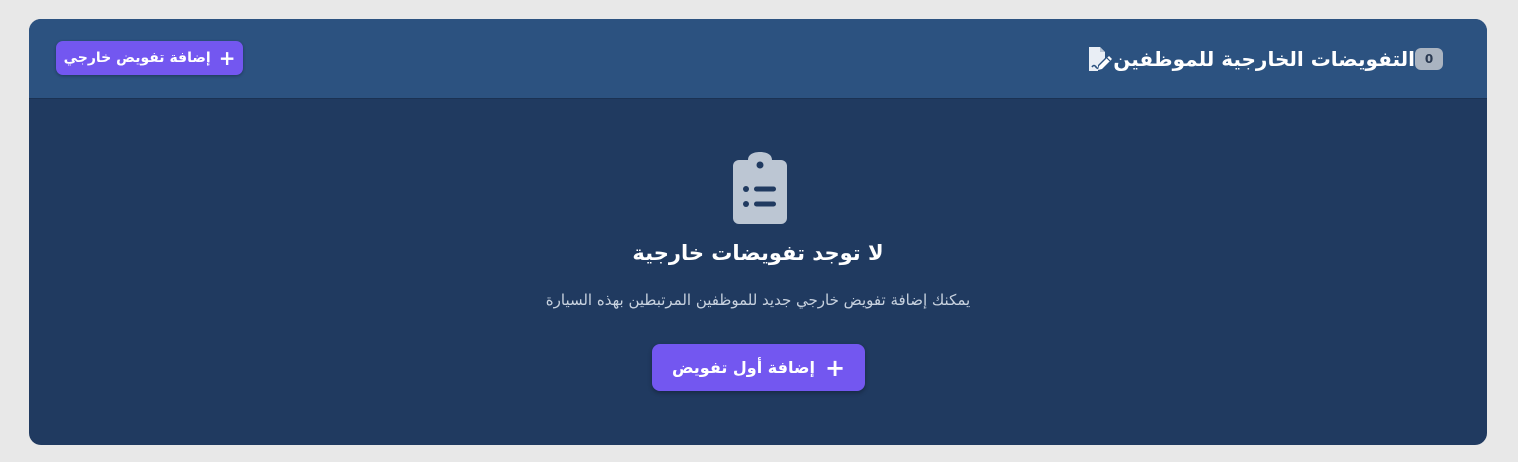  I want to click on add-first-authorization-button: + إضافة أول تفويض, so click(758, 367).